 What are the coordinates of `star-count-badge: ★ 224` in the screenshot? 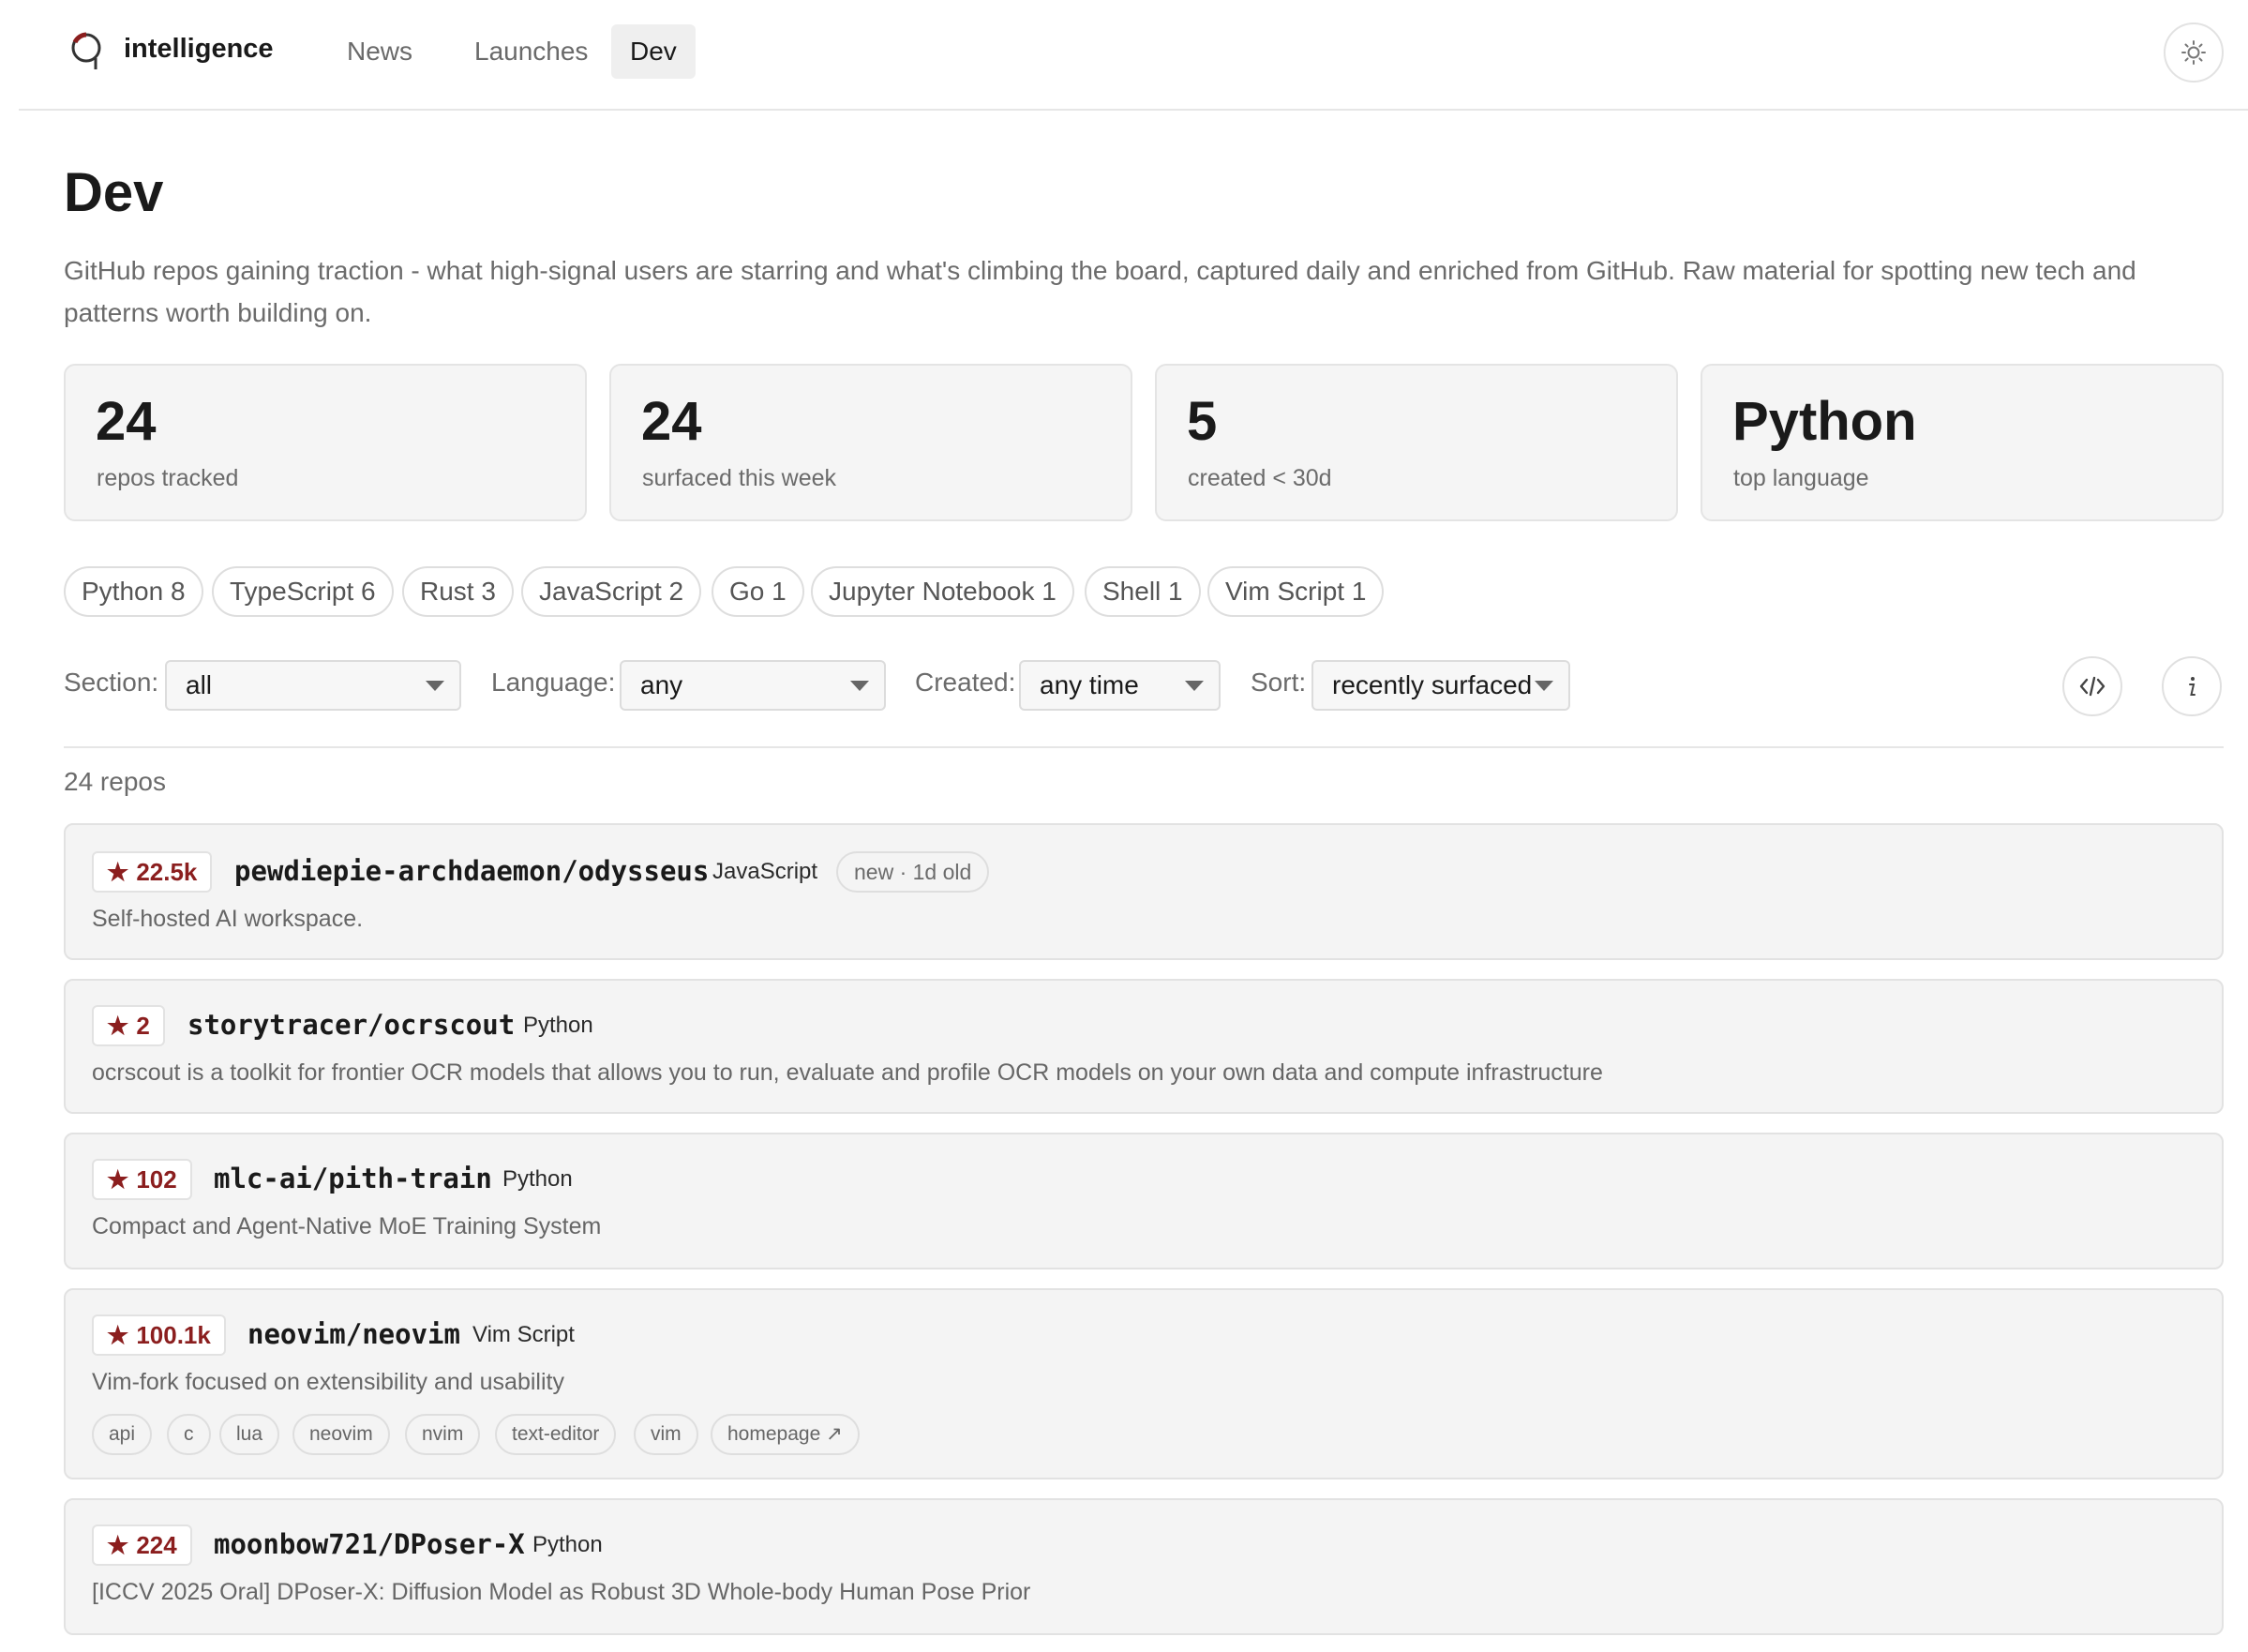 It's located at (142, 1545).